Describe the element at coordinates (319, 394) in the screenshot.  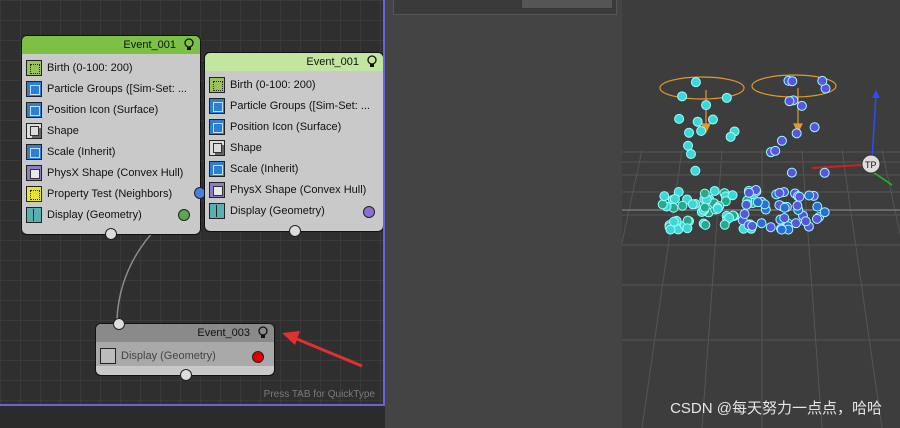
I see `quicktype-hint: Press TAB for QuickType` at that location.